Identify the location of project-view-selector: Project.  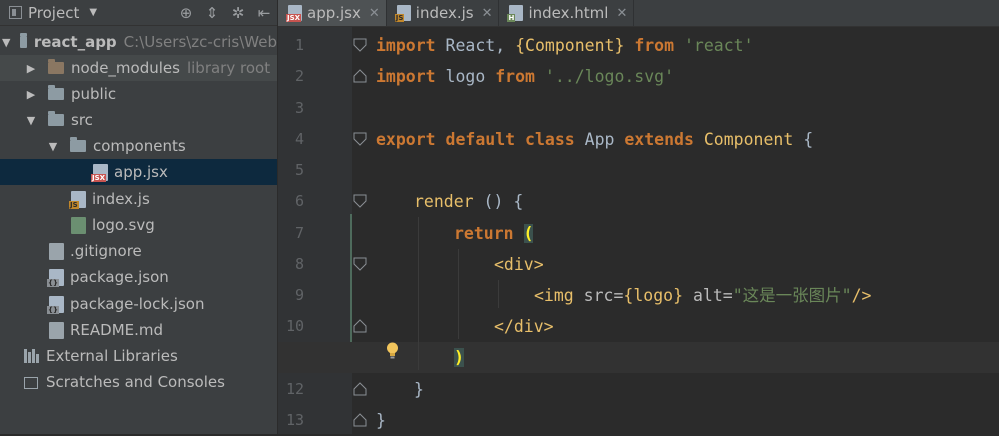
(53, 13).